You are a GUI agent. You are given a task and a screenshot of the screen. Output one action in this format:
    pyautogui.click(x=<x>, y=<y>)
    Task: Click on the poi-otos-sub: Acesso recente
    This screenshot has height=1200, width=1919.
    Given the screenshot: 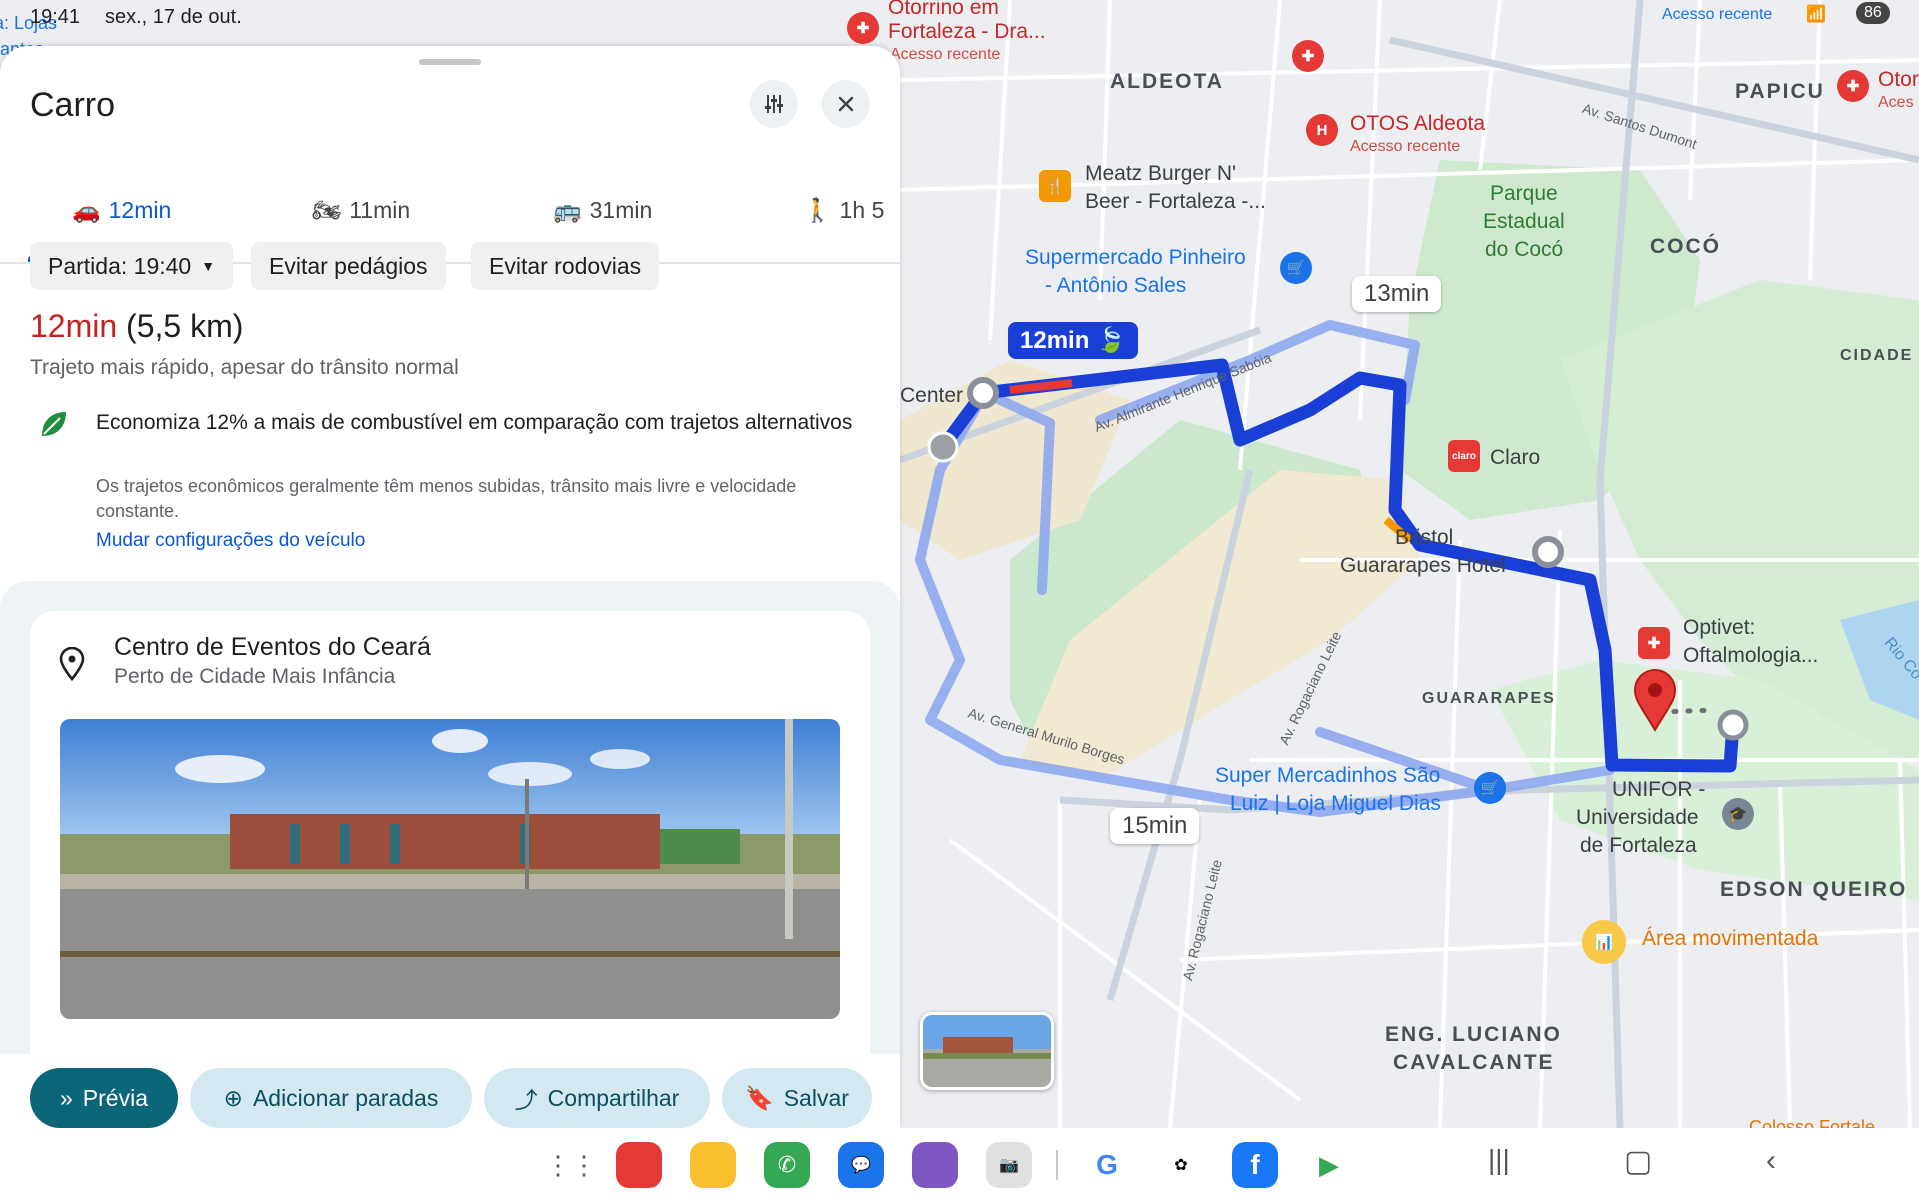 What is the action you would take?
    pyautogui.click(x=1405, y=146)
    